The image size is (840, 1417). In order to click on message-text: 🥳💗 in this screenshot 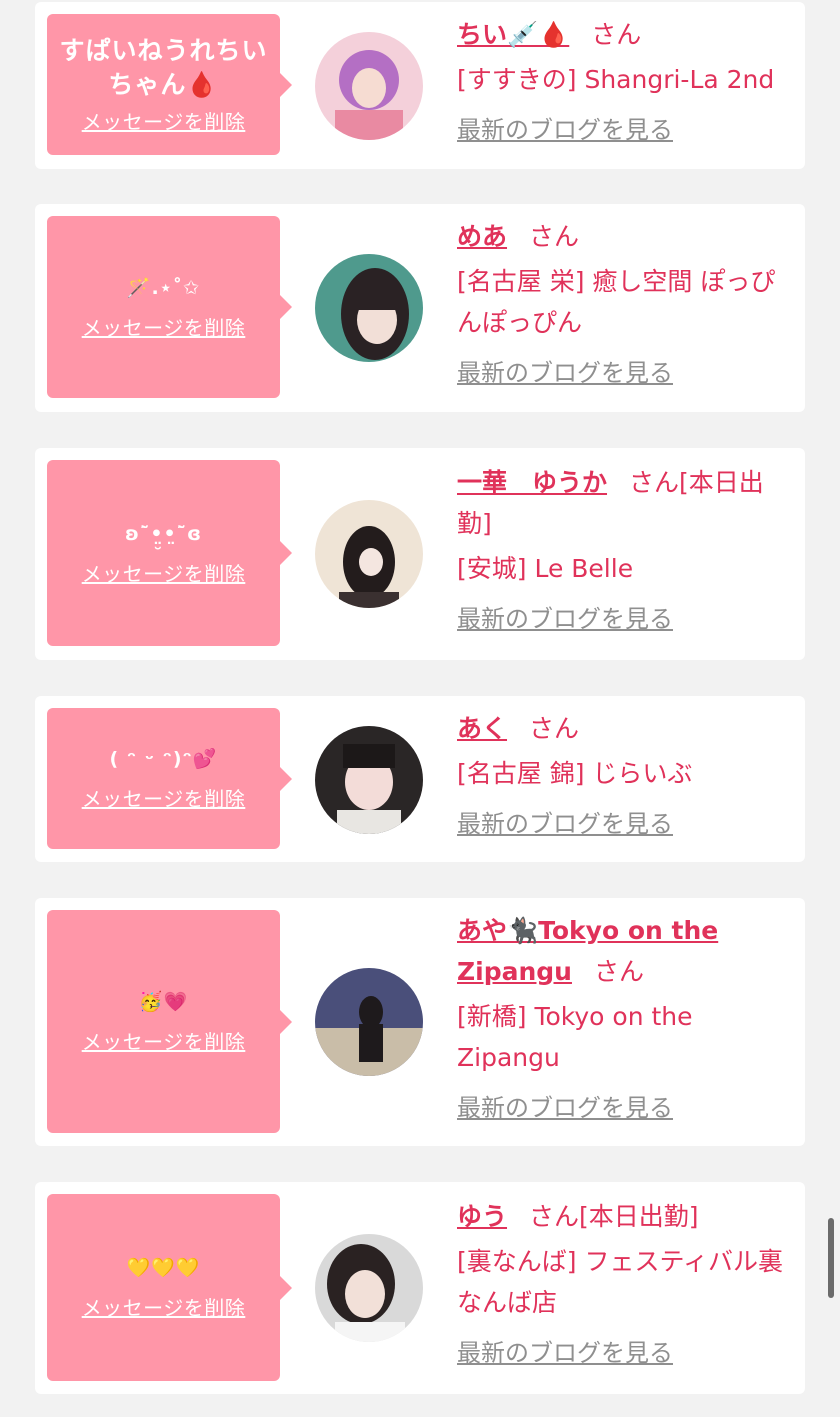, I will do `click(163, 1002)`.